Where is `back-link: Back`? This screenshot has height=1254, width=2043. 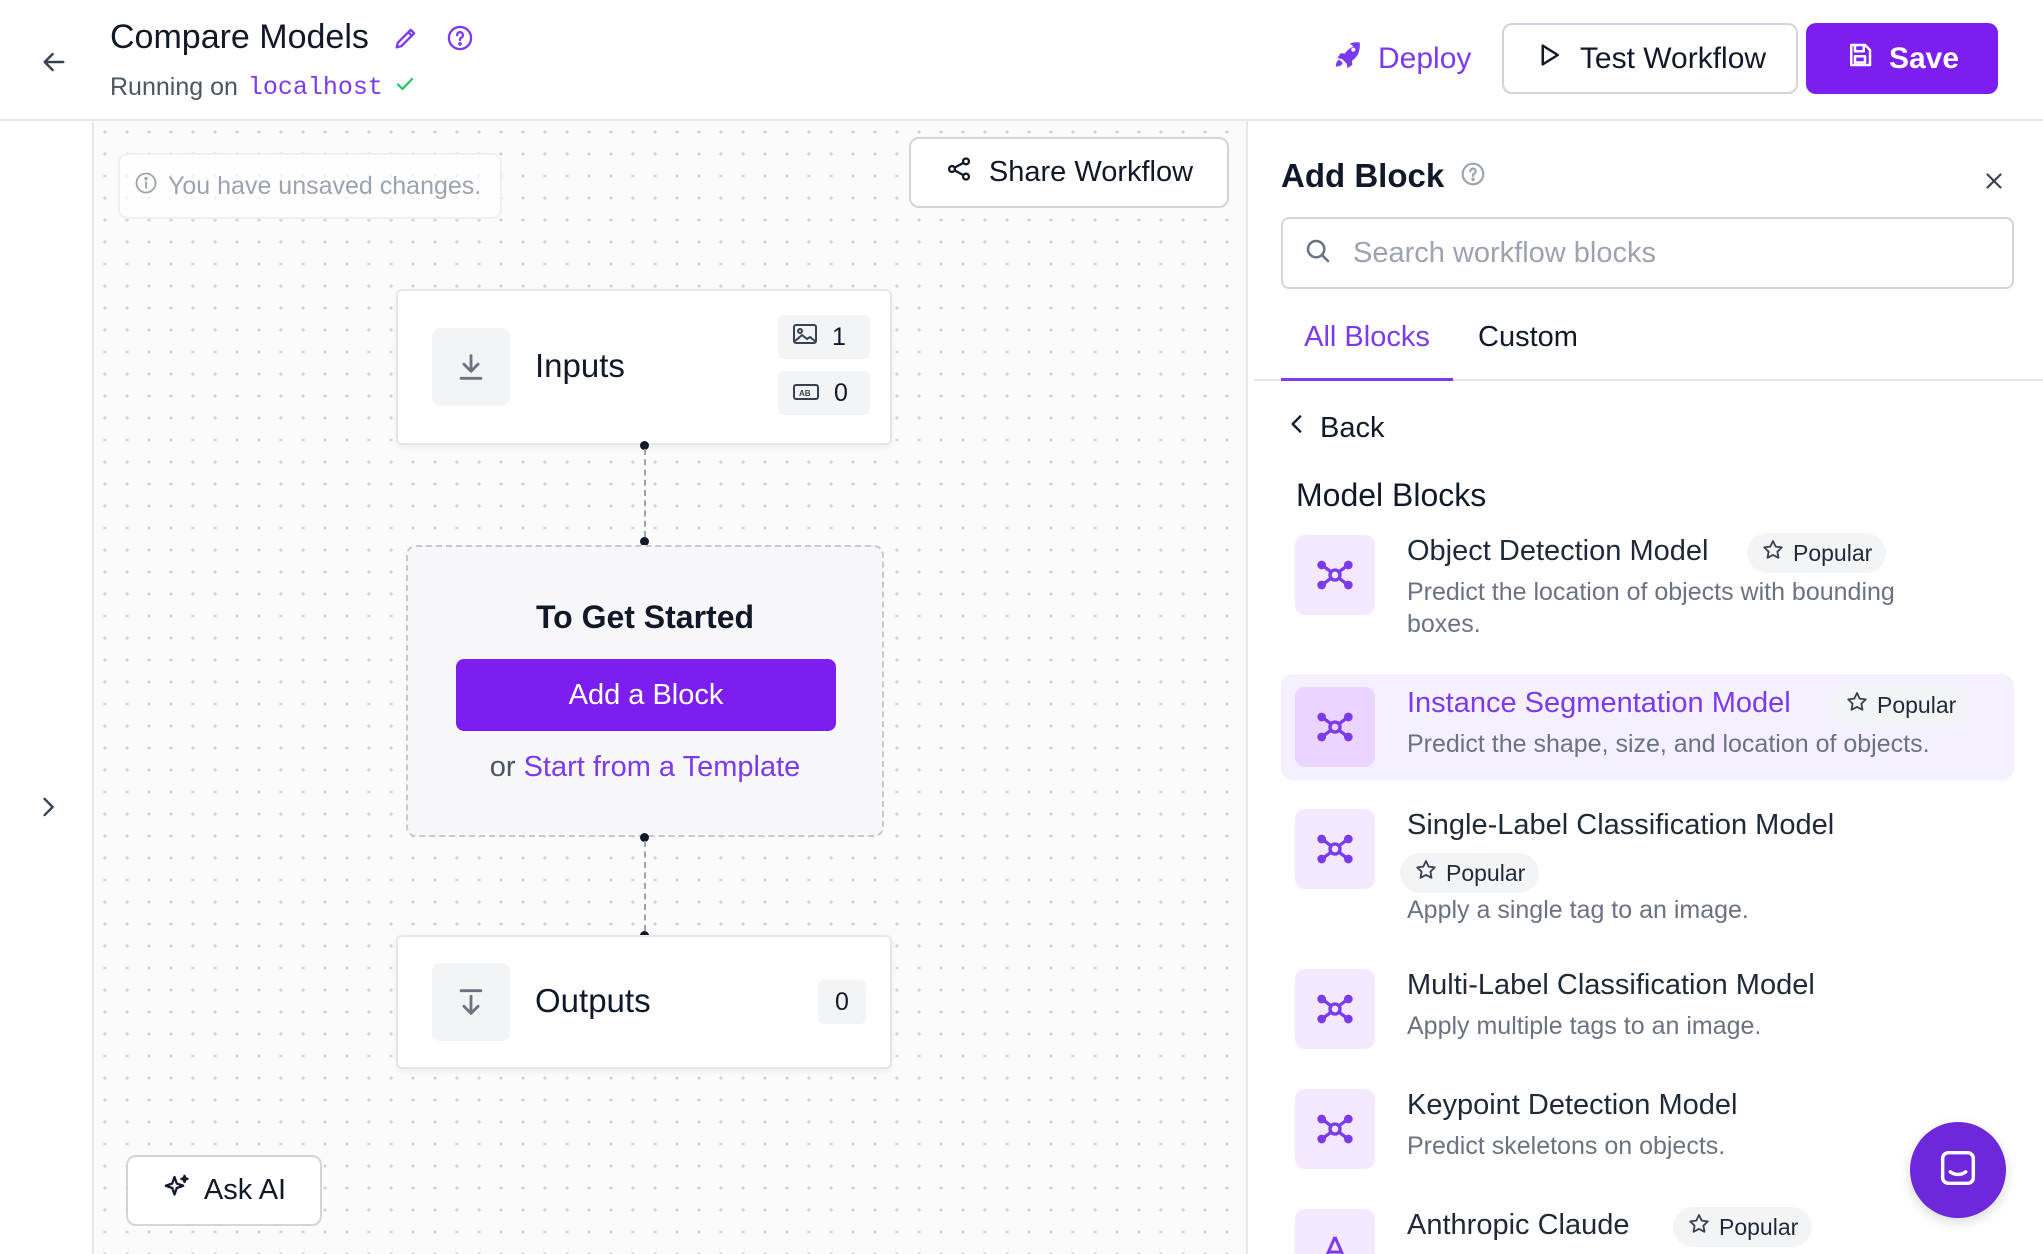
back-link: Back is located at coordinates (1334, 428).